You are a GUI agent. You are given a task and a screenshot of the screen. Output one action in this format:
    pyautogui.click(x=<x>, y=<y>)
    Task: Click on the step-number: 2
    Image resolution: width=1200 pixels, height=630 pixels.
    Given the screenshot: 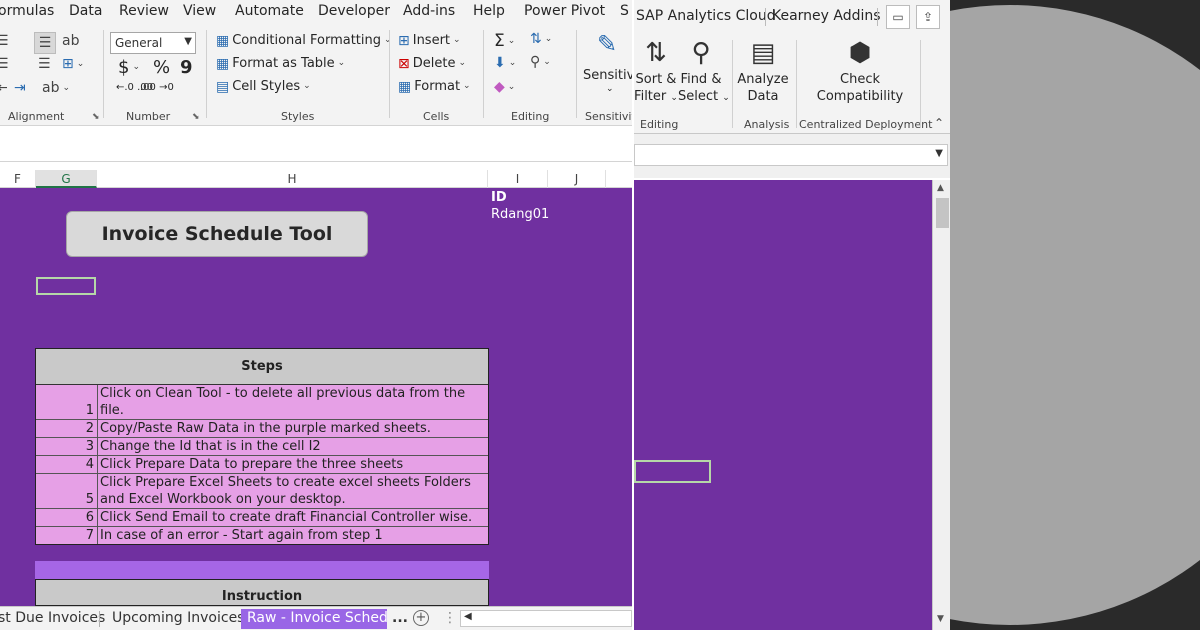 What is the action you would take?
    pyautogui.click(x=67, y=428)
    